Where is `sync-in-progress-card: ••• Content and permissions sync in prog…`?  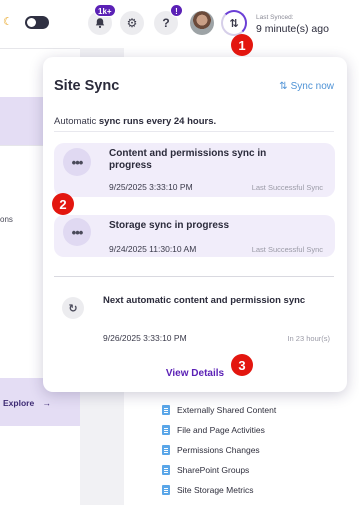 sync-in-progress-card: ••• Content and permissions sync in prog… is located at coordinates (194, 170).